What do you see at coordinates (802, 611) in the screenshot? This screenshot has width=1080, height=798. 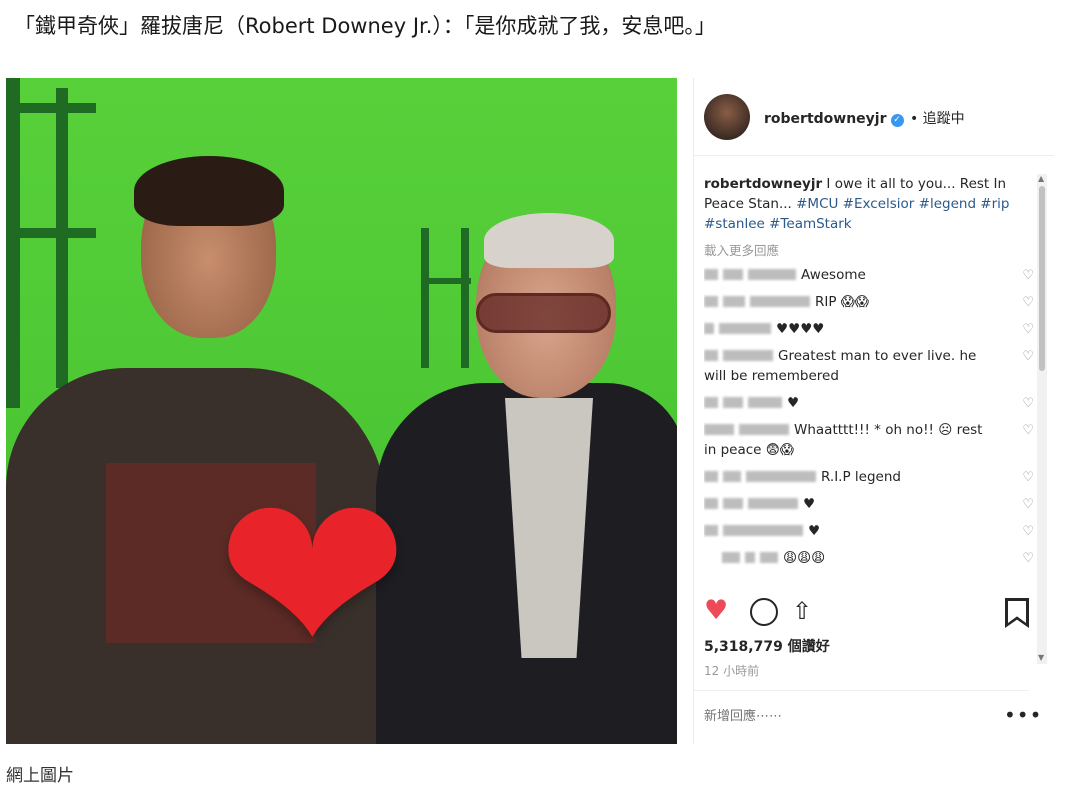 I see `share-icon: ⇧` at bounding box center [802, 611].